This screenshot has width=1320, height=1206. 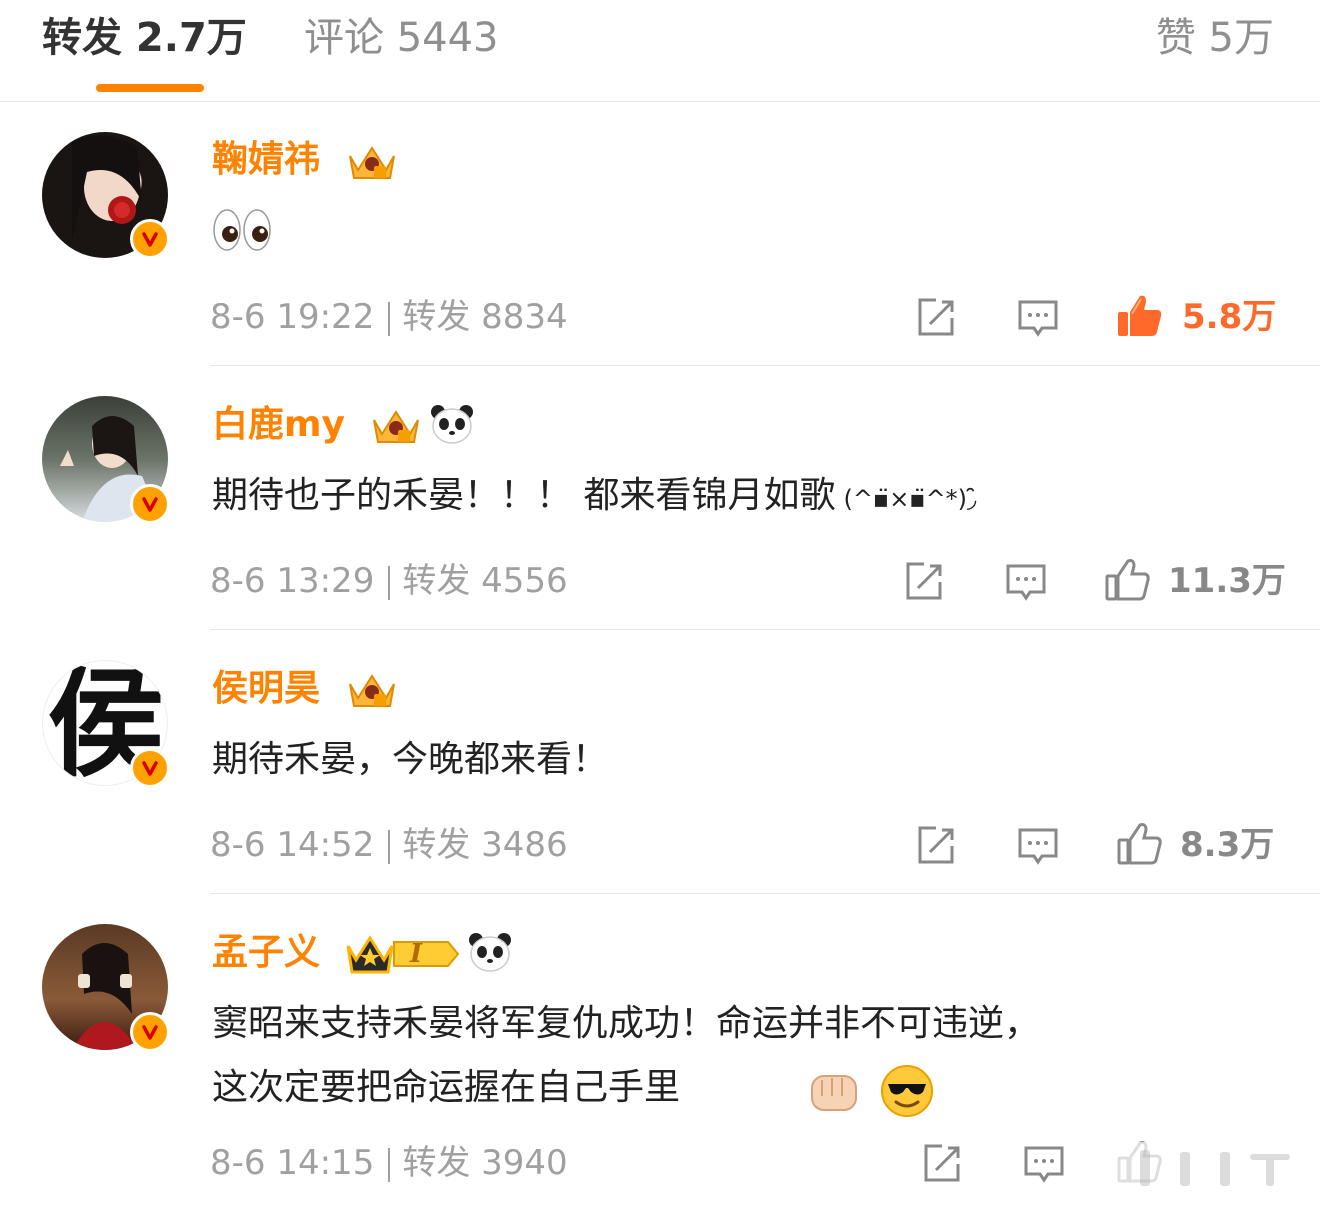 I want to click on kaomoji: (^▪̈×▪̈^*)◞̑̑, so click(x=910, y=499).